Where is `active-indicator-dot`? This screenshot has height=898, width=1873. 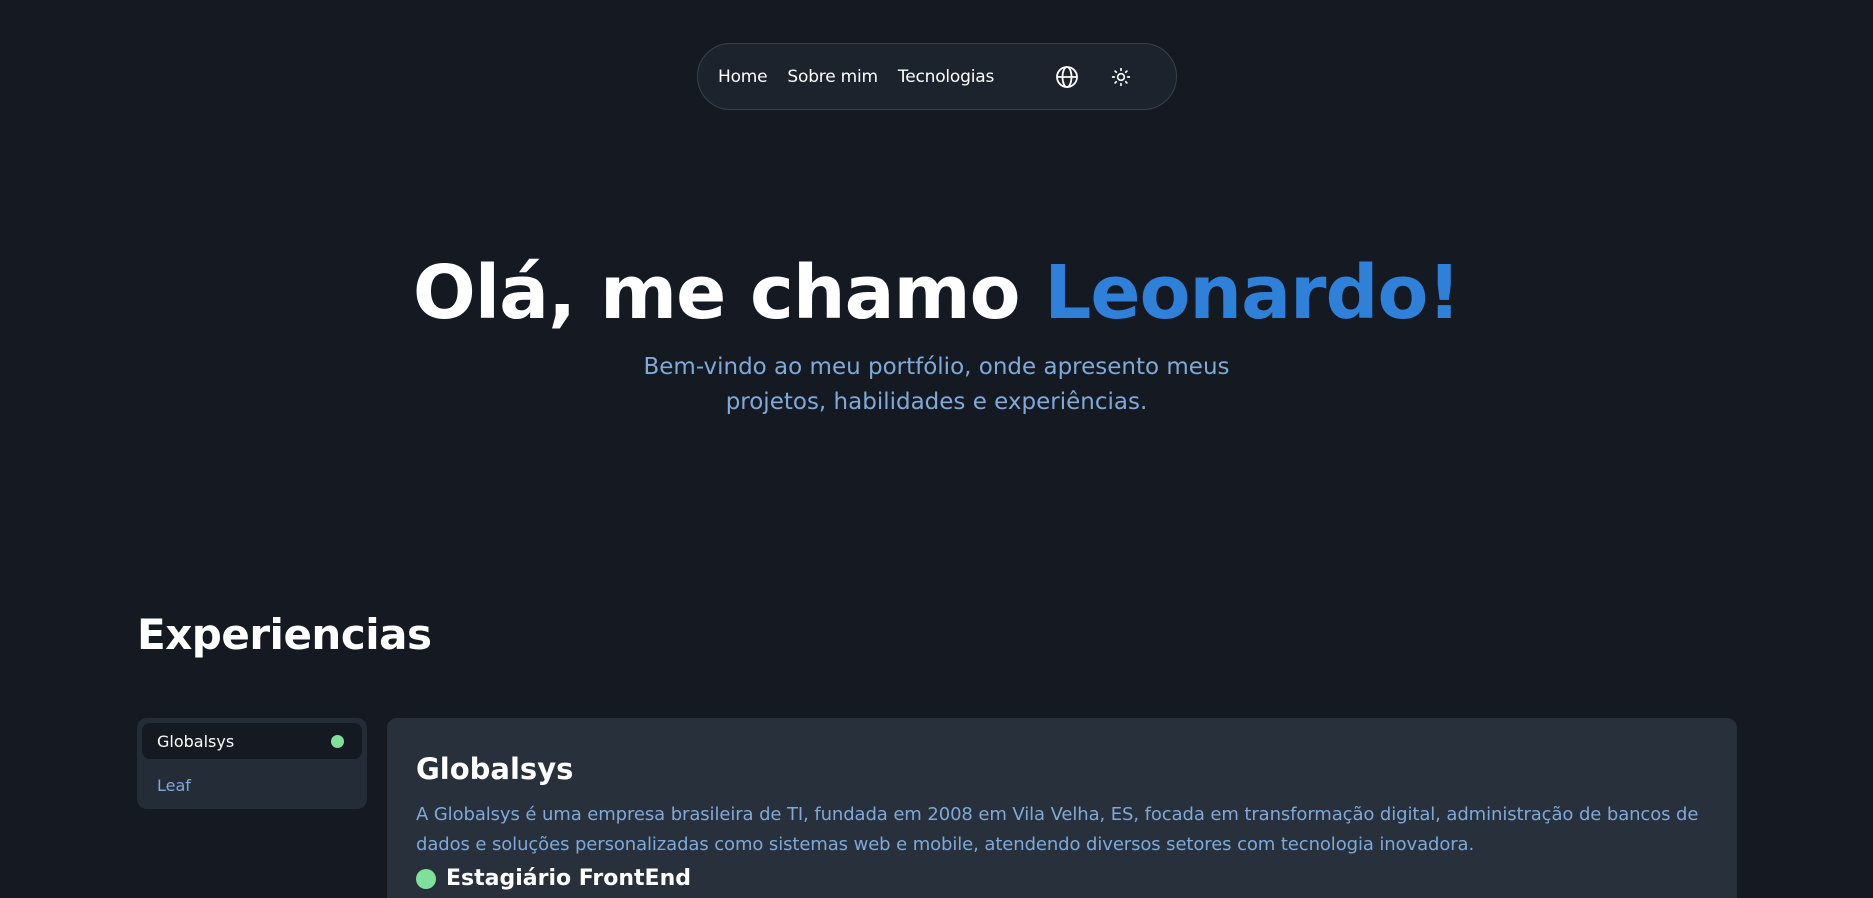 active-indicator-dot is located at coordinates (337, 741).